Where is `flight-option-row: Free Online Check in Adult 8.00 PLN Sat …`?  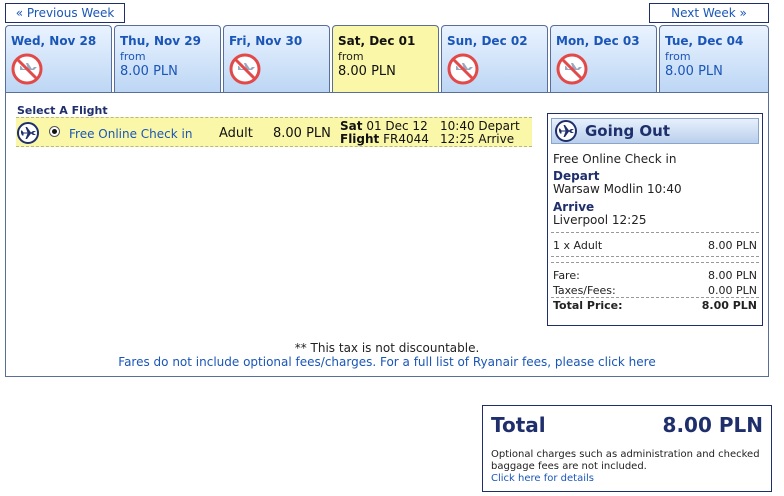
flight-option-row: Free Online Check in Adult 8.00 PLN Sat … is located at coordinates (274, 132).